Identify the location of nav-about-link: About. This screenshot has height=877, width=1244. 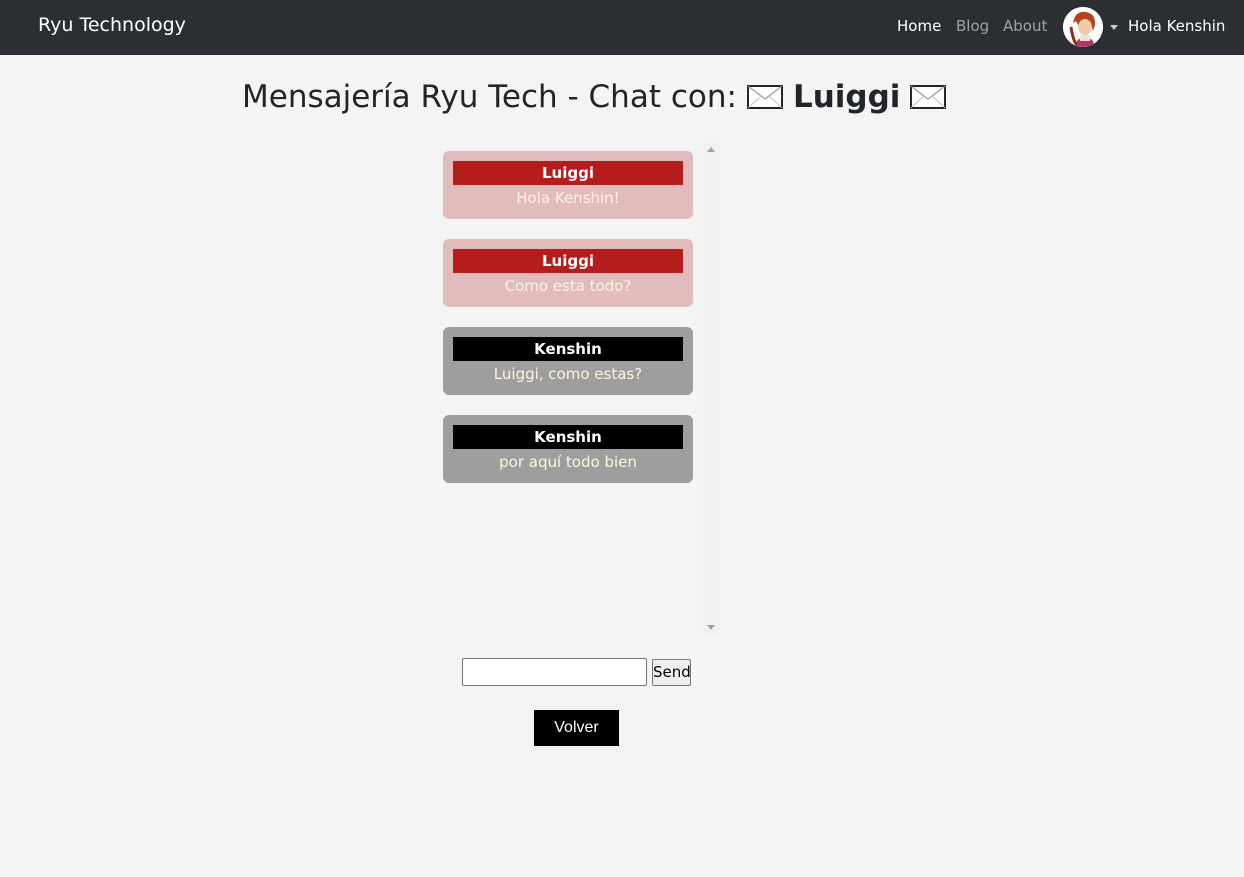
(1025, 26).